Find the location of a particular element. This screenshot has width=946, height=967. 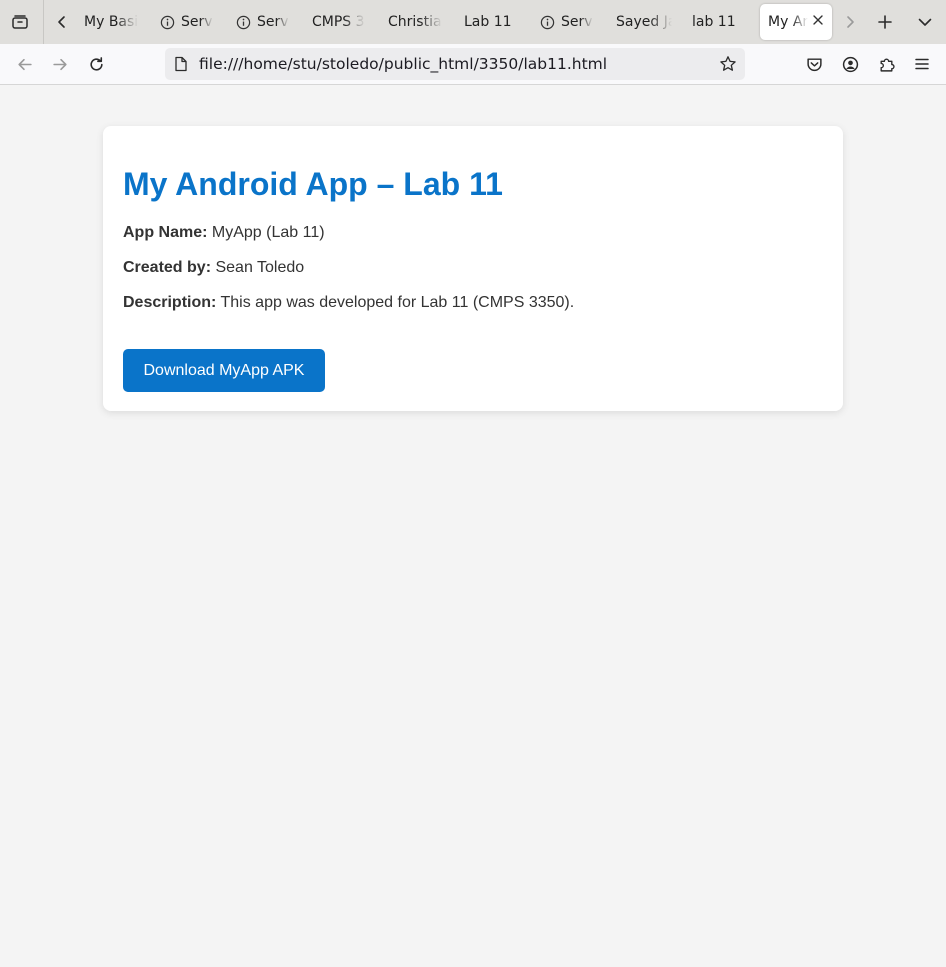

chevron-left-icon is located at coordinates (62, 22).